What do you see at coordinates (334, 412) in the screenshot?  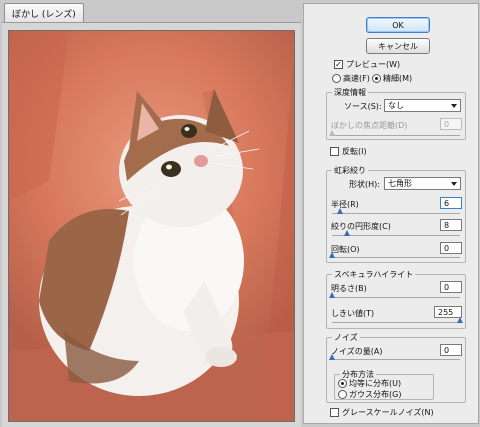 I see `monochromatic-checkbox` at bounding box center [334, 412].